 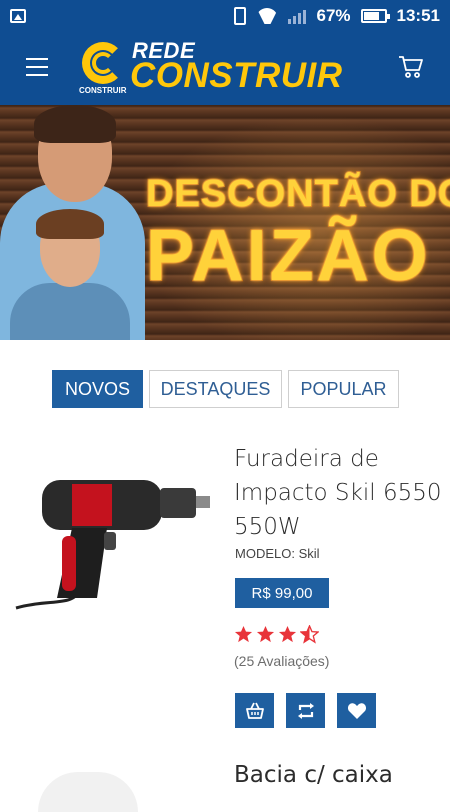 I want to click on tab-novos: NOVOS, so click(x=97, y=389).